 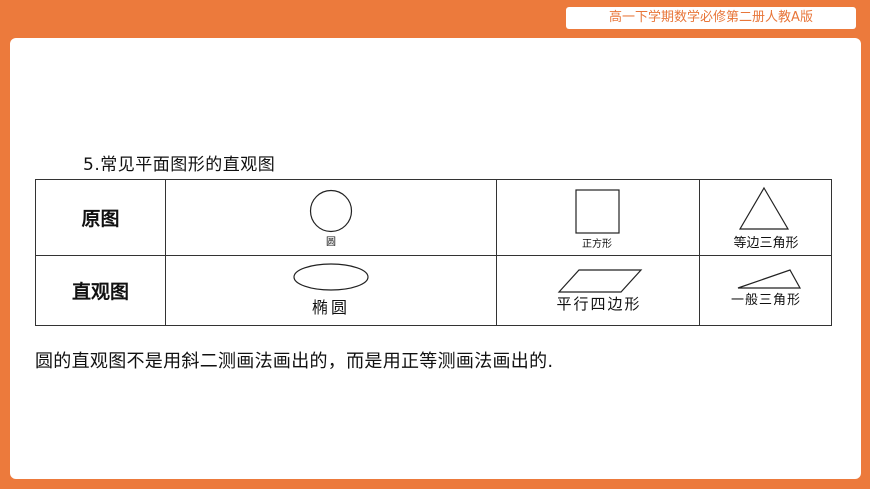 I want to click on square-shape, so click(x=597, y=211).